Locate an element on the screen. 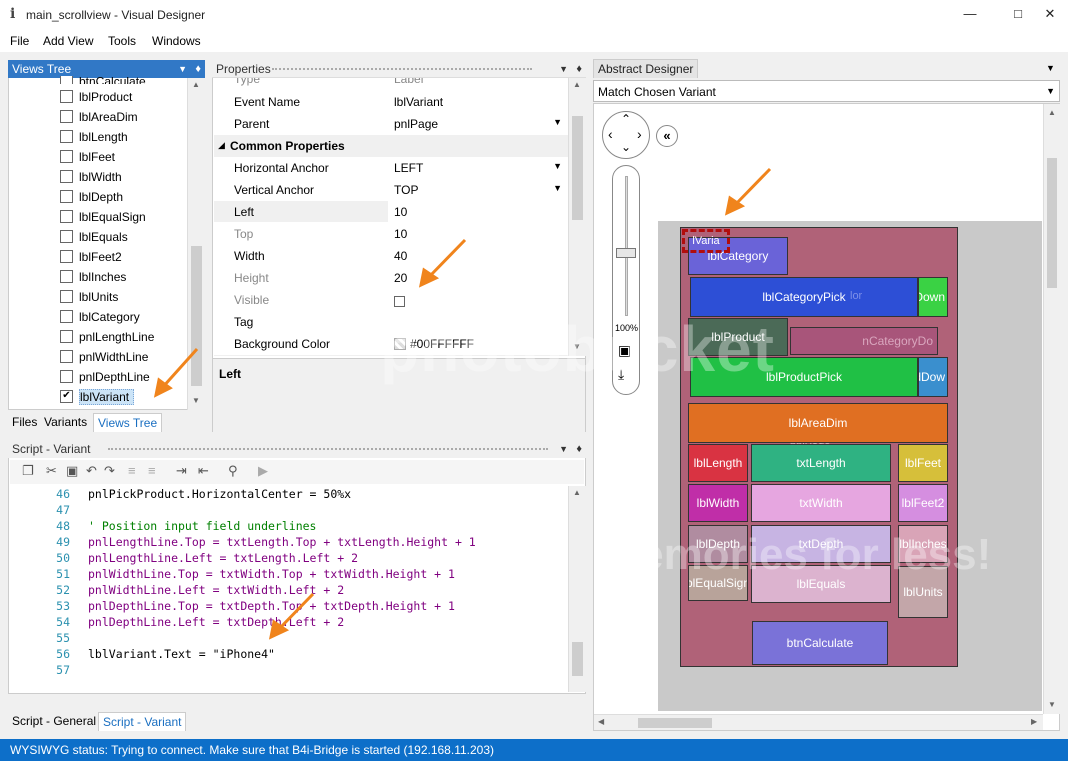 This screenshot has width=1068, height=761. arrow-to-code is located at coordinates (295, 612).